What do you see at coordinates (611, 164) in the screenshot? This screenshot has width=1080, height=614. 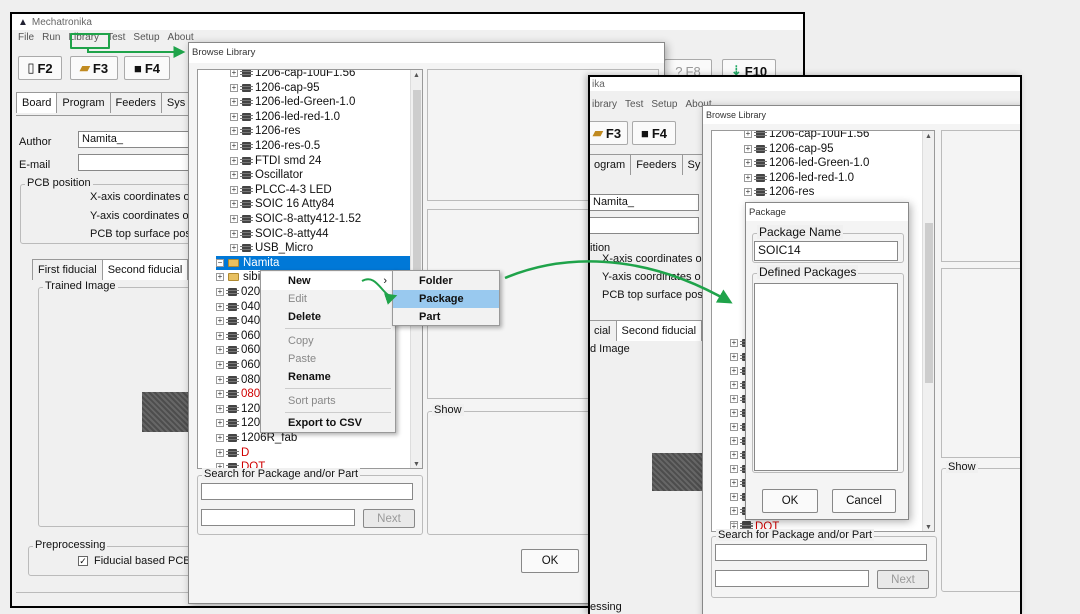 I see `tab-program-2: ogram` at bounding box center [611, 164].